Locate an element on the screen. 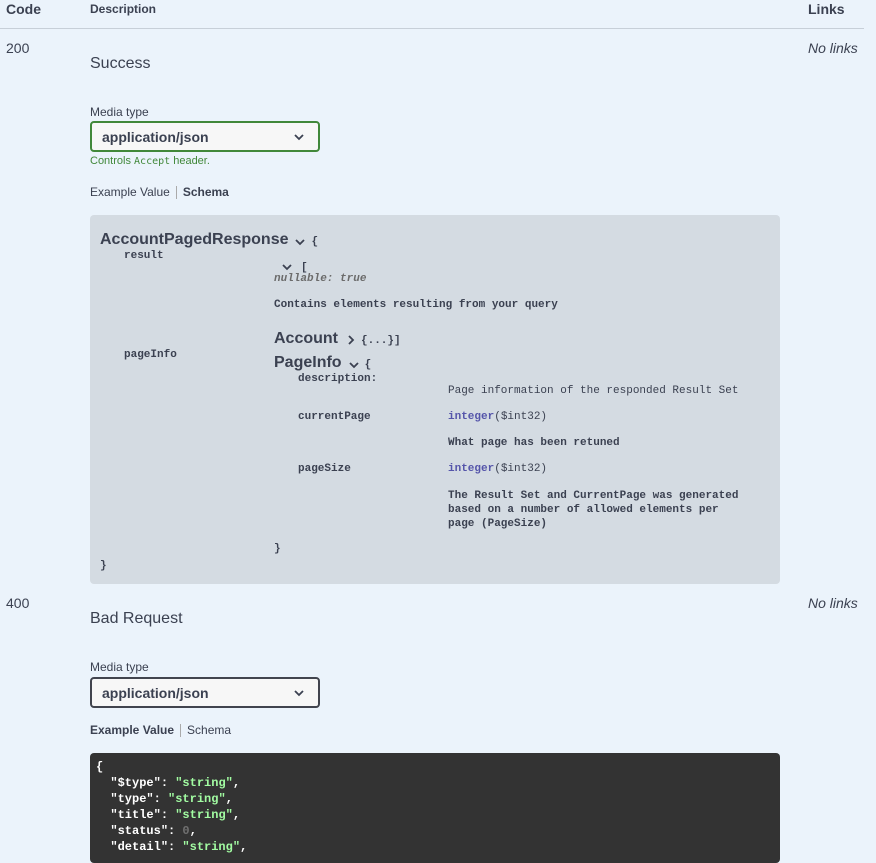 This screenshot has width=876, height=863. account-model-name: Account is located at coordinates (306, 338).